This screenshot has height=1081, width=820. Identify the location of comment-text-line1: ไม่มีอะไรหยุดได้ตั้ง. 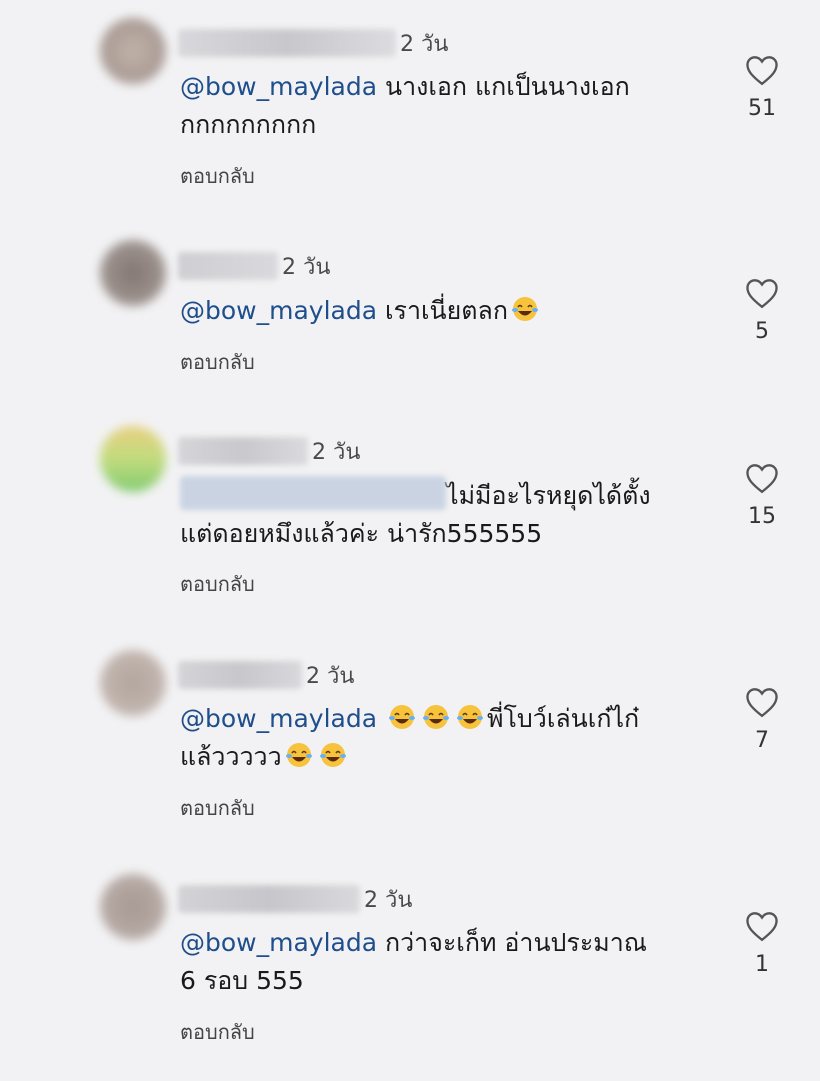
(548, 495).